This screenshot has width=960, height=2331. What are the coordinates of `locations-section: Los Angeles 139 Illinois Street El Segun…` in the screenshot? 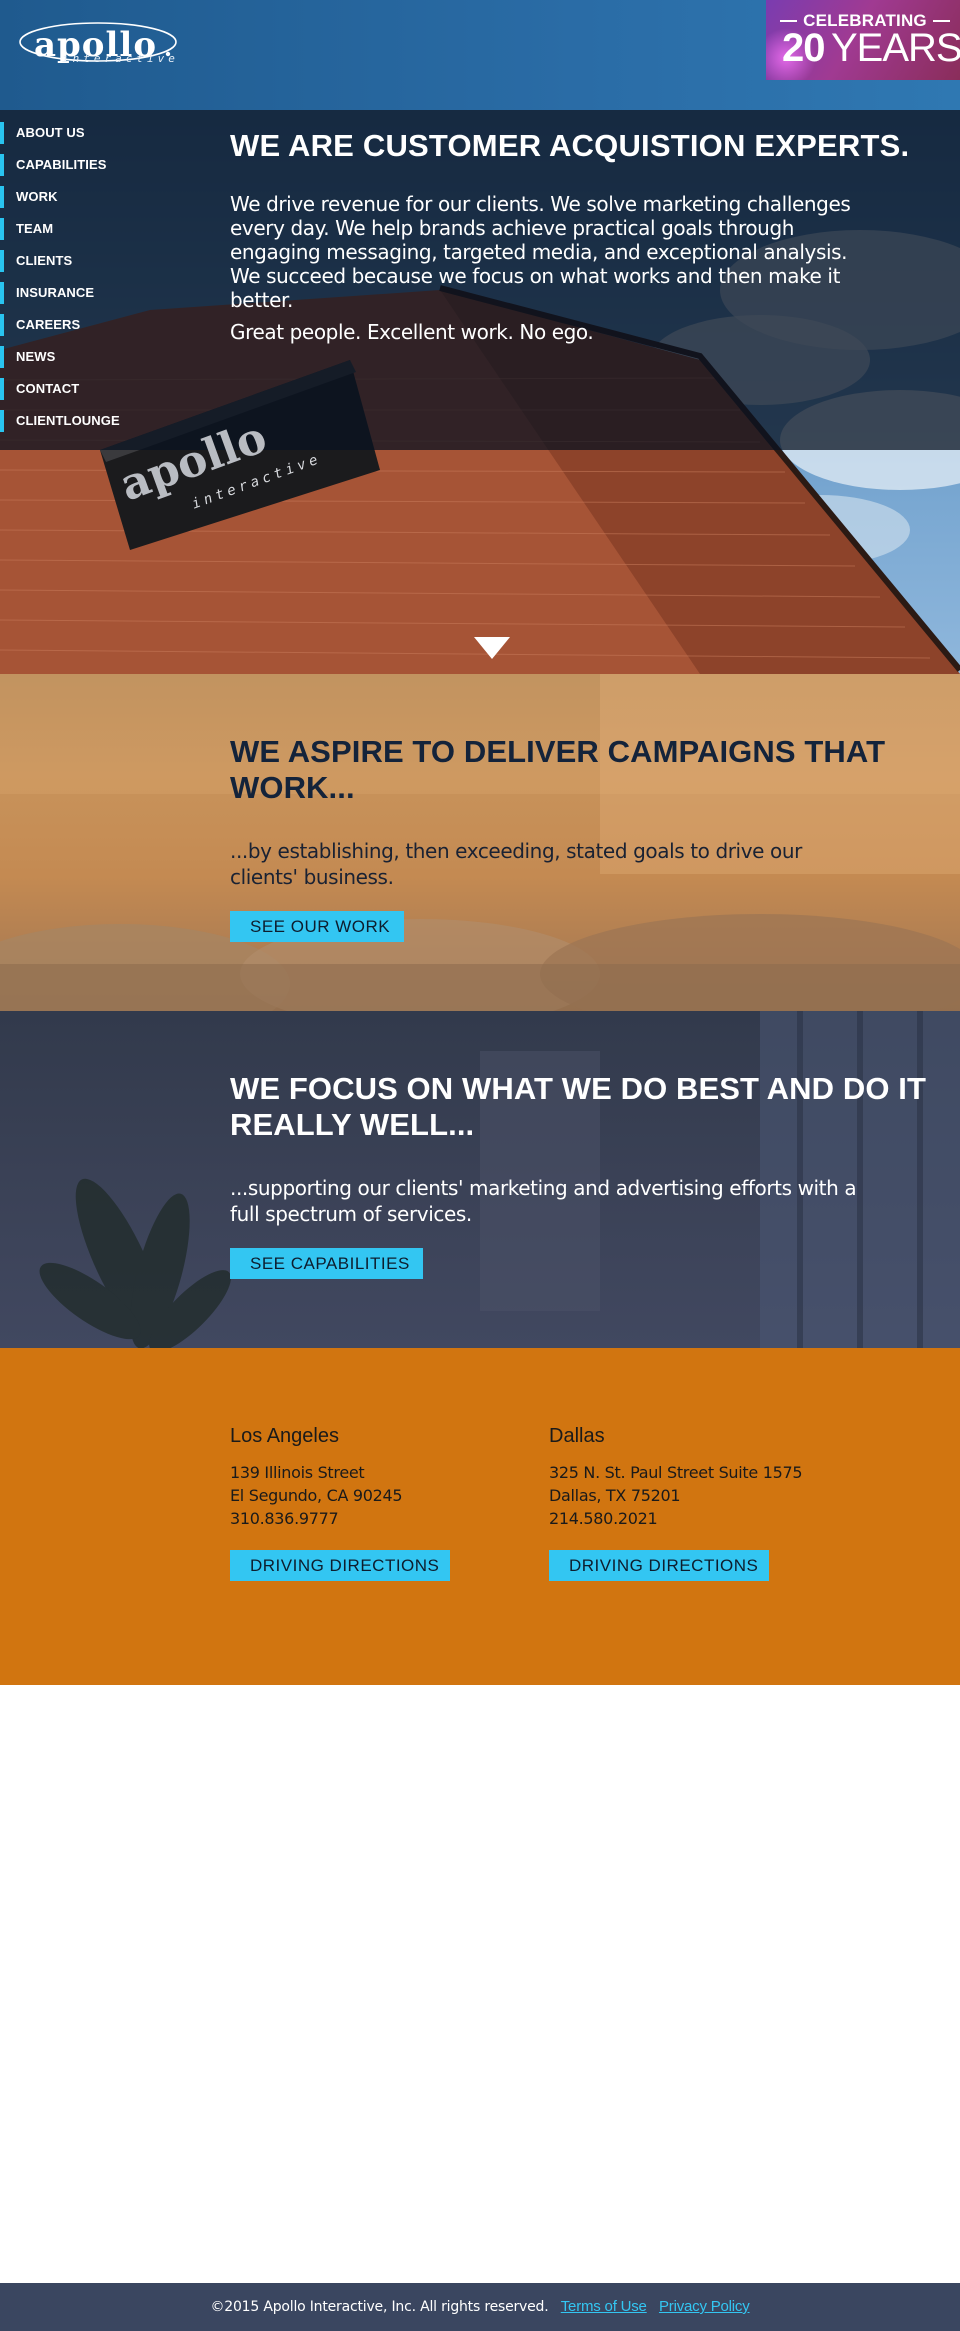 It's located at (480, 1516).